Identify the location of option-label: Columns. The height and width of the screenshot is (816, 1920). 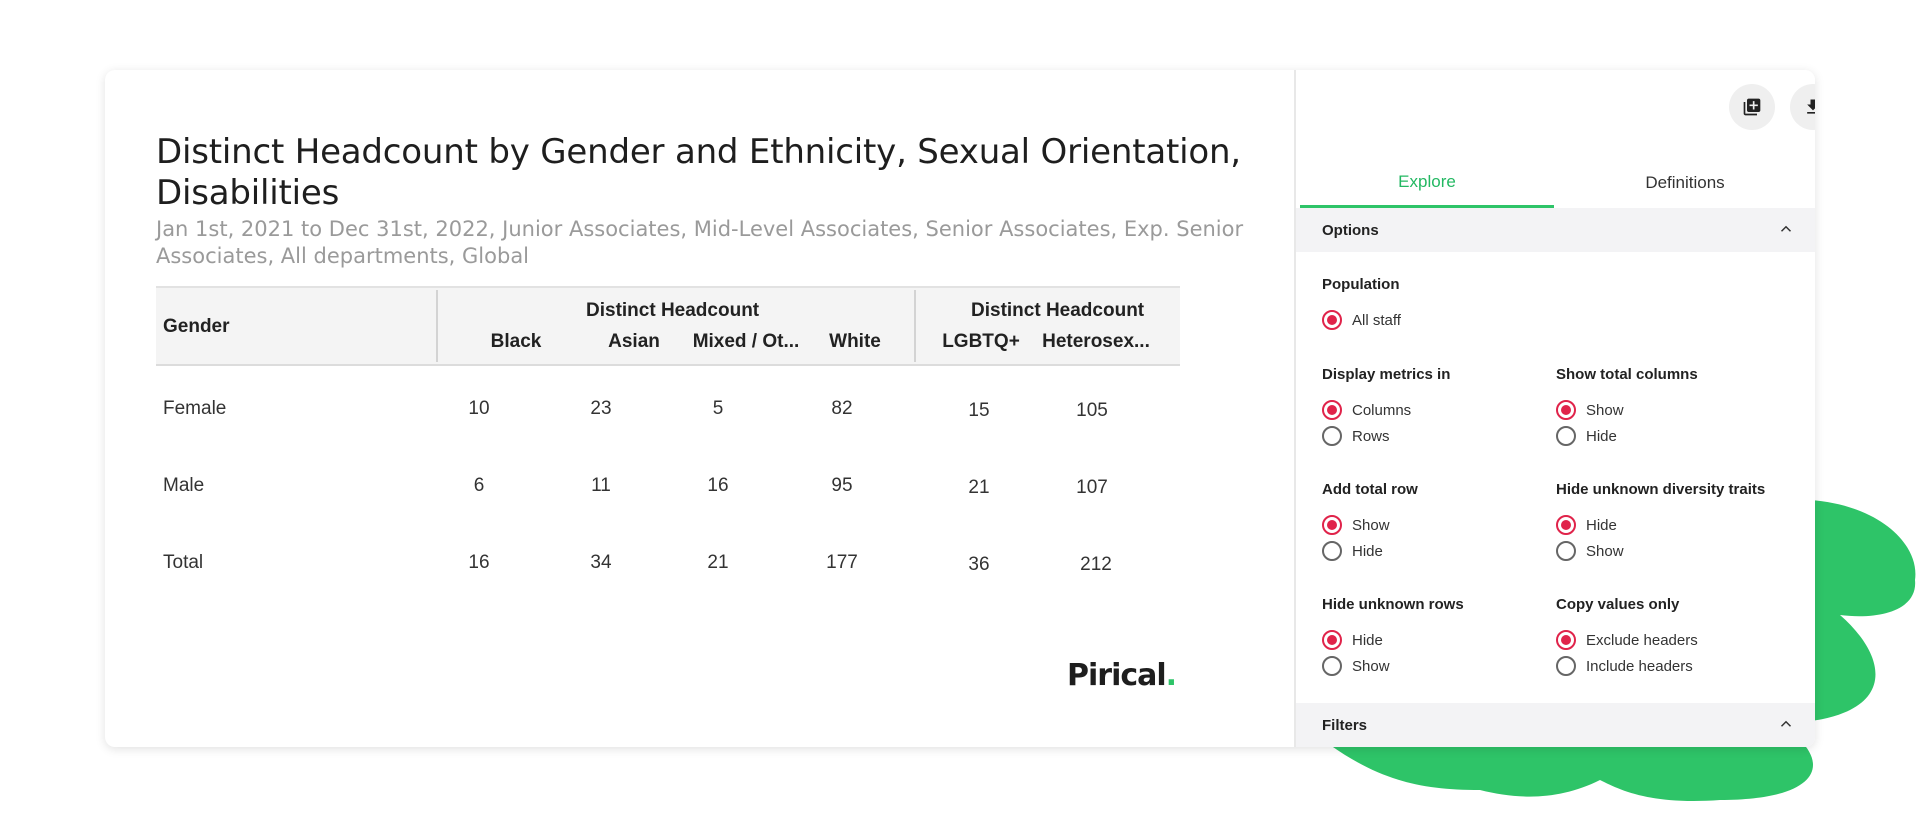
(1382, 410).